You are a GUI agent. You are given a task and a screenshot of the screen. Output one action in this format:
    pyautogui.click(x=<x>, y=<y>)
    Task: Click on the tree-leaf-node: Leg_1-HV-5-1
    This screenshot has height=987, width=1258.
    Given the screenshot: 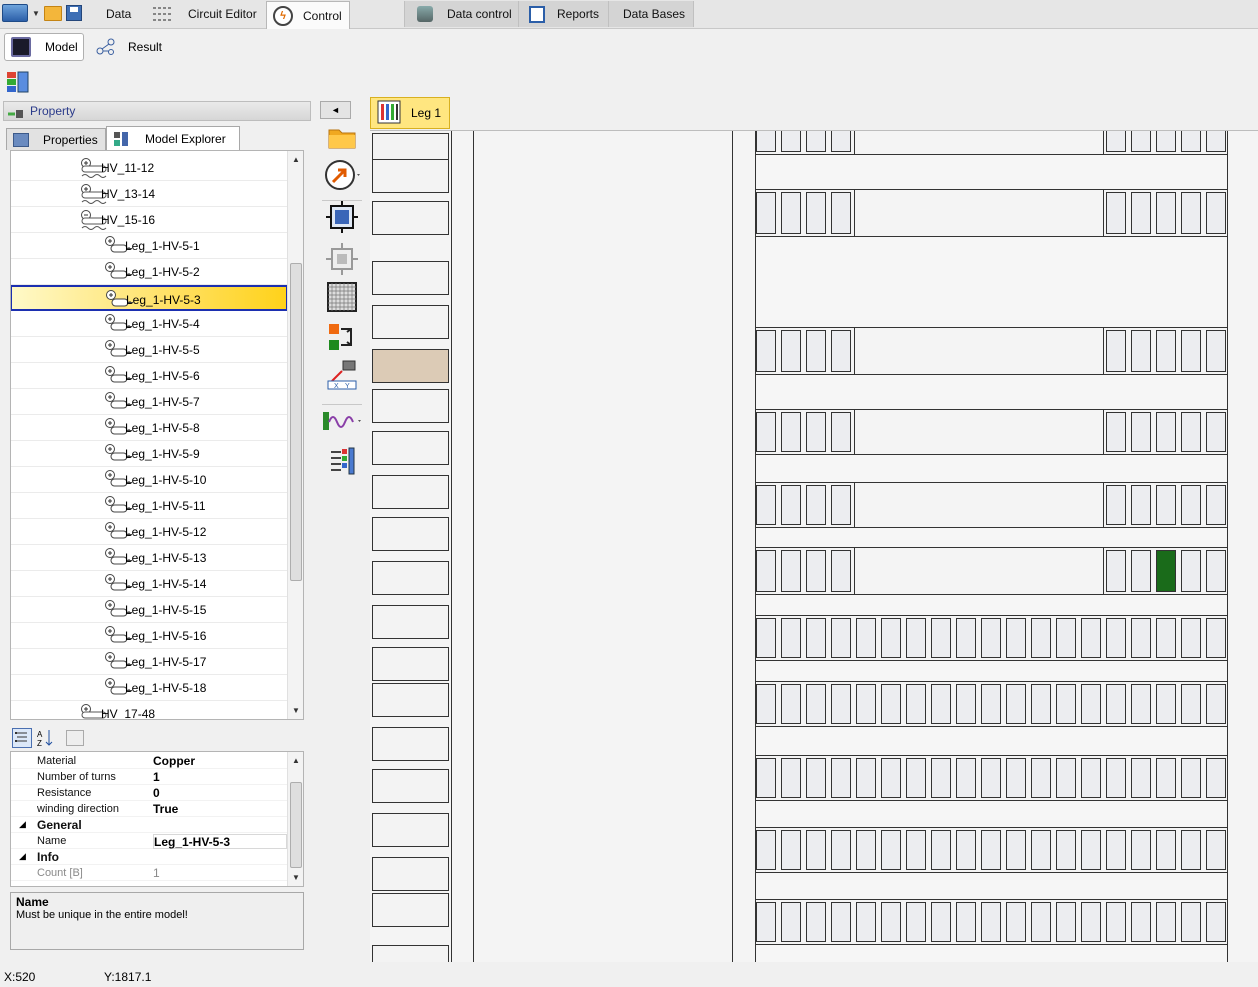 What is the action you would take?
    pyautogui.click(x=150, y=246)
    